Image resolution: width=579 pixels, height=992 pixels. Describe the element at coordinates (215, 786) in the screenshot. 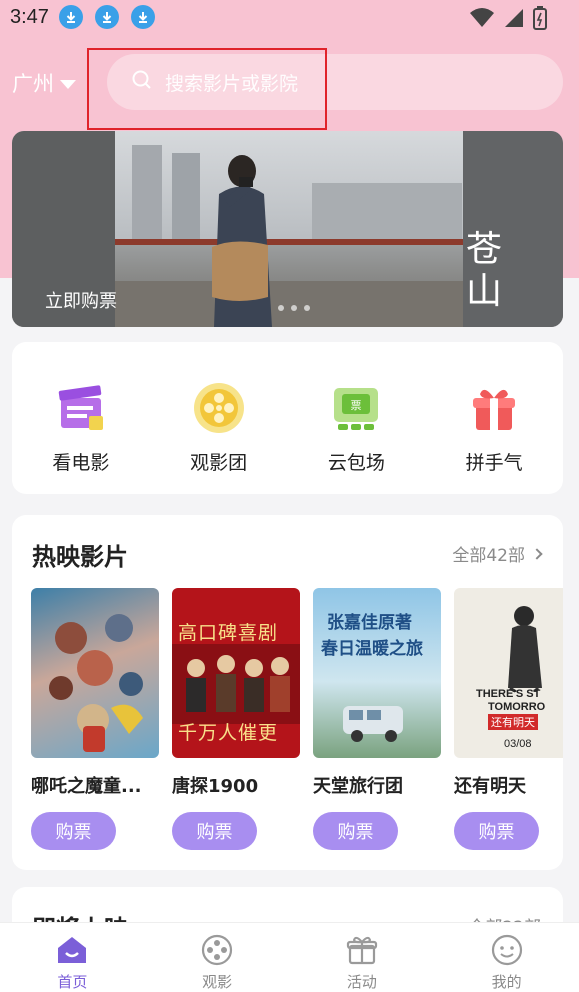

I see `movie-title: 唐探1900` at that location.